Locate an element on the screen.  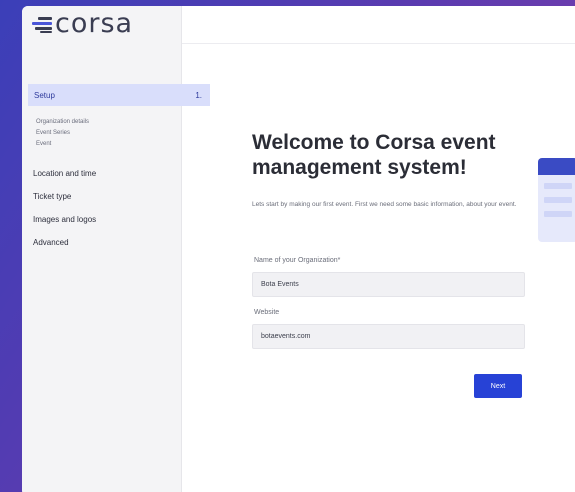
sub-item-event: Event is located at coordinates (62, 144).